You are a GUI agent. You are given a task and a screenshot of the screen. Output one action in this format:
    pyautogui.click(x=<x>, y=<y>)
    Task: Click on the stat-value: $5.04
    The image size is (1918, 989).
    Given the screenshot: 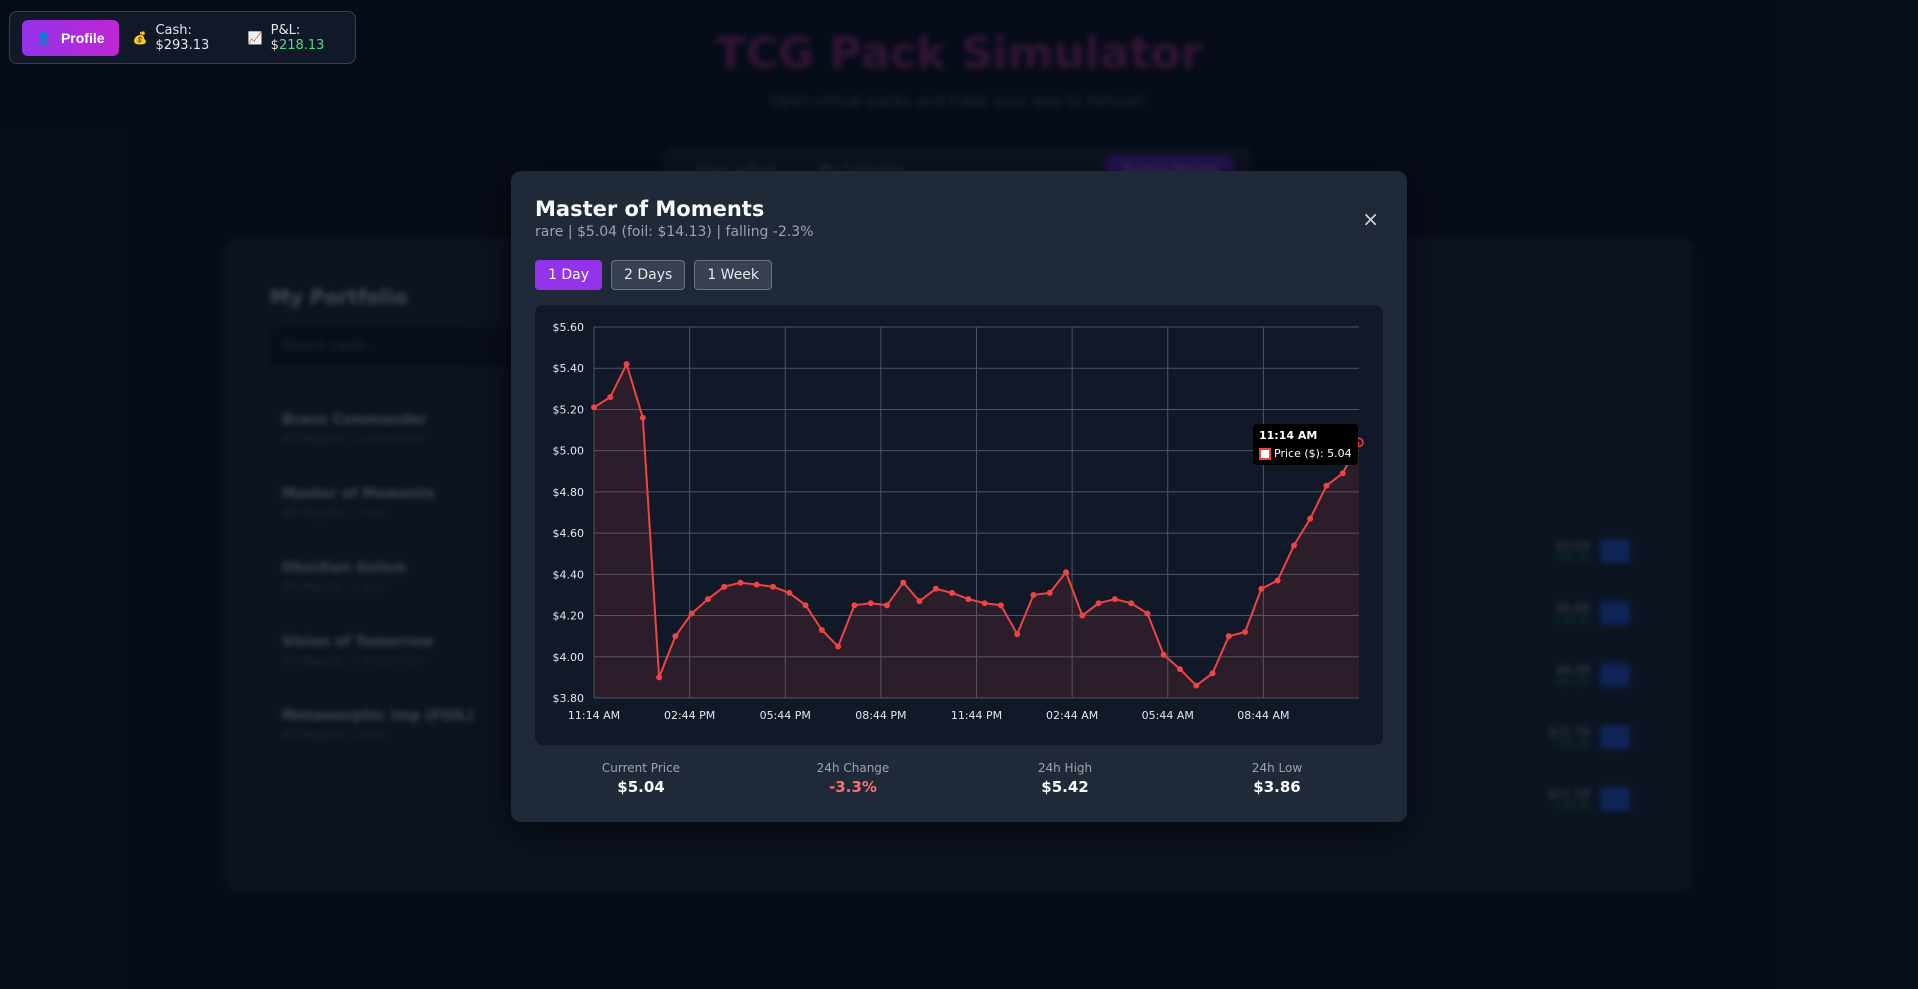 What is the action you would take?
    pyautogui.click(x=641, y=787)
    